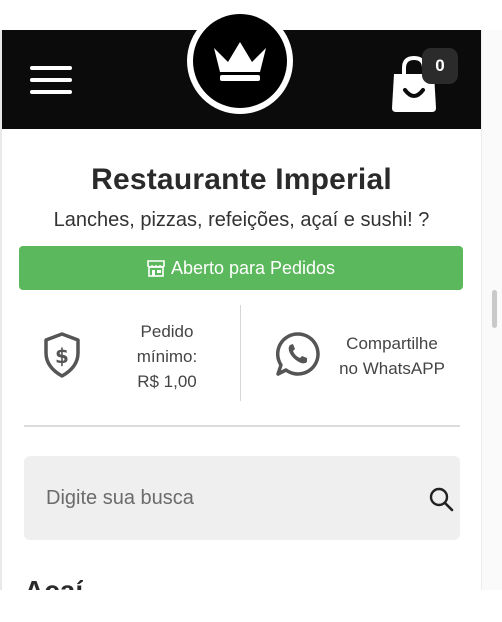 This screenshot has width=502, height=622. I want to click on whatsapp-icon, so click(297, 354).